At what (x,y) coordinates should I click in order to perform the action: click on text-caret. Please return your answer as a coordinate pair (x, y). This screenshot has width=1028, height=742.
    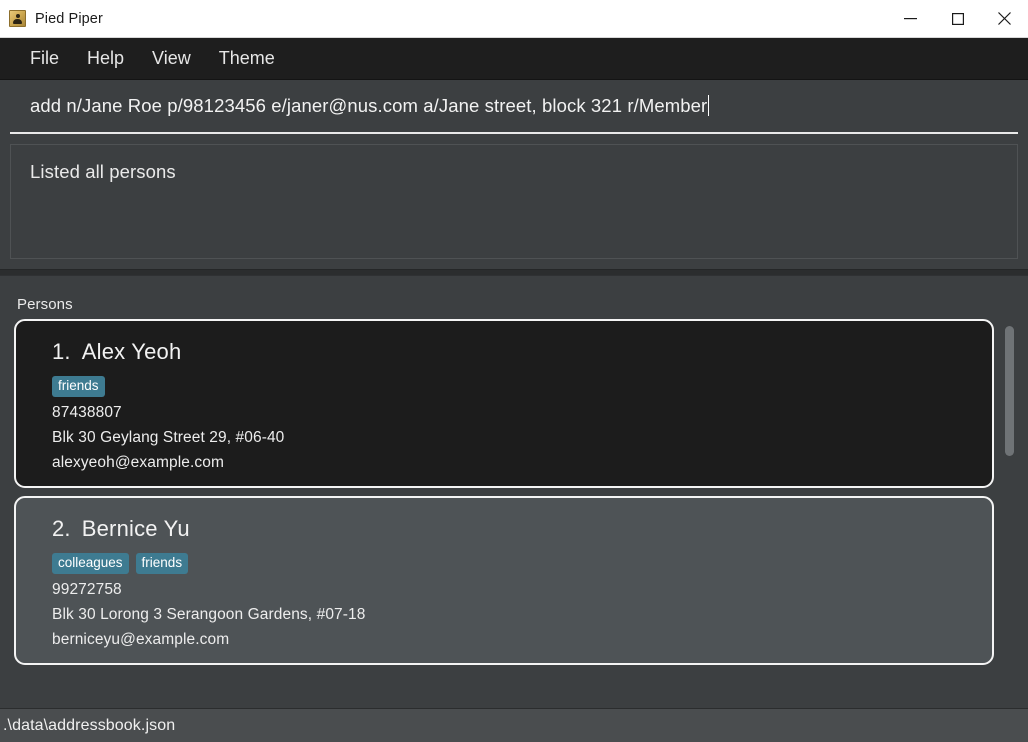
    Looking at the image, I should click on (709, 105).